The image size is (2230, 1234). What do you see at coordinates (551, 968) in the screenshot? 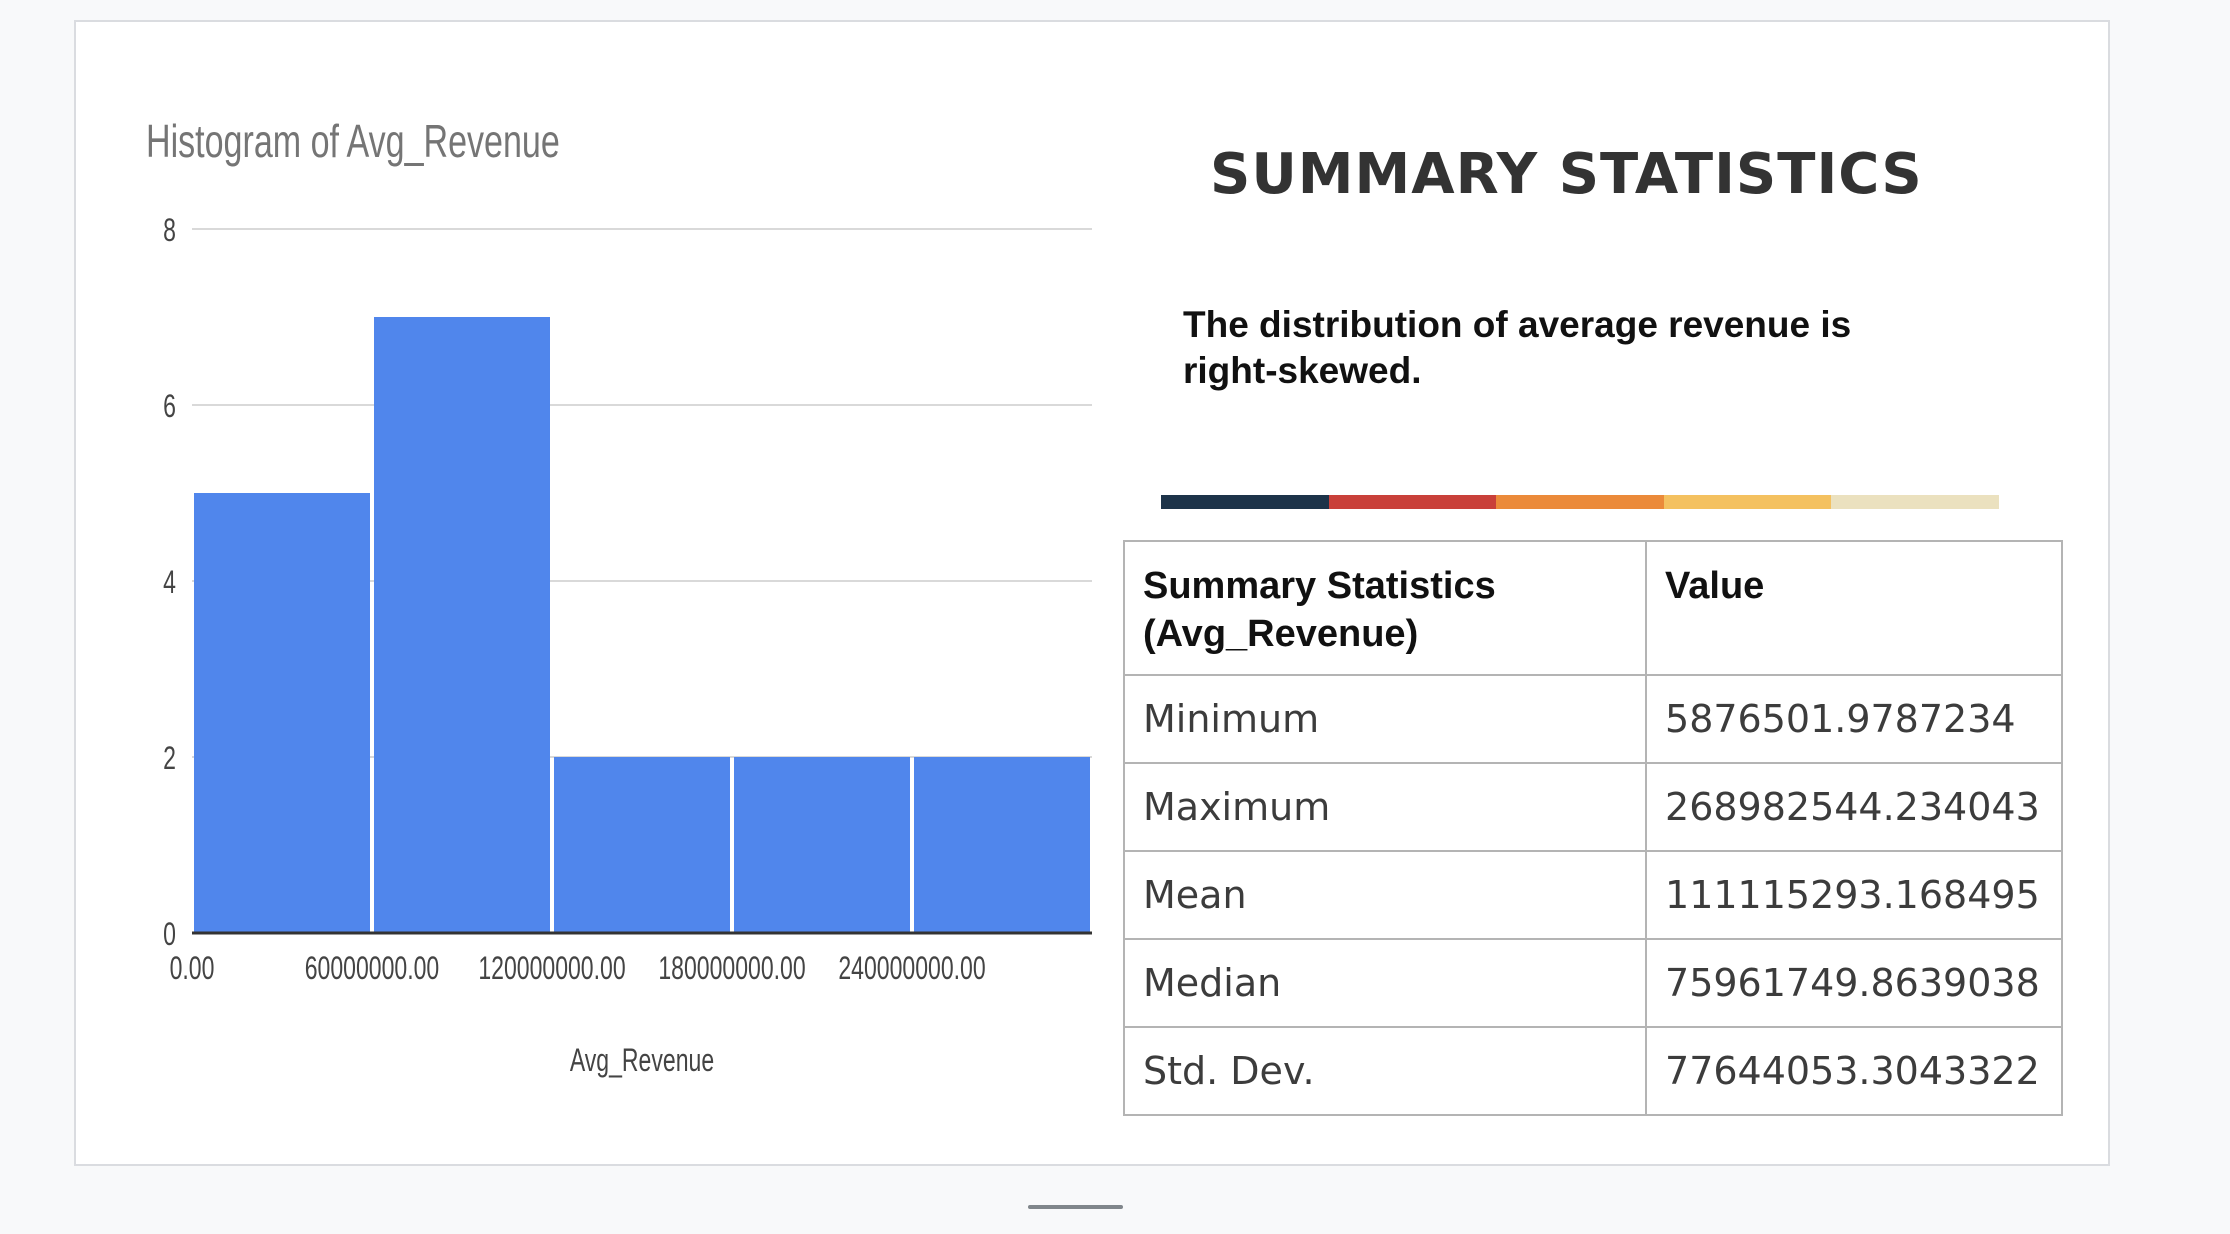
I see `x-tick-label: 120000000.00` at bounding box center [551, 968].